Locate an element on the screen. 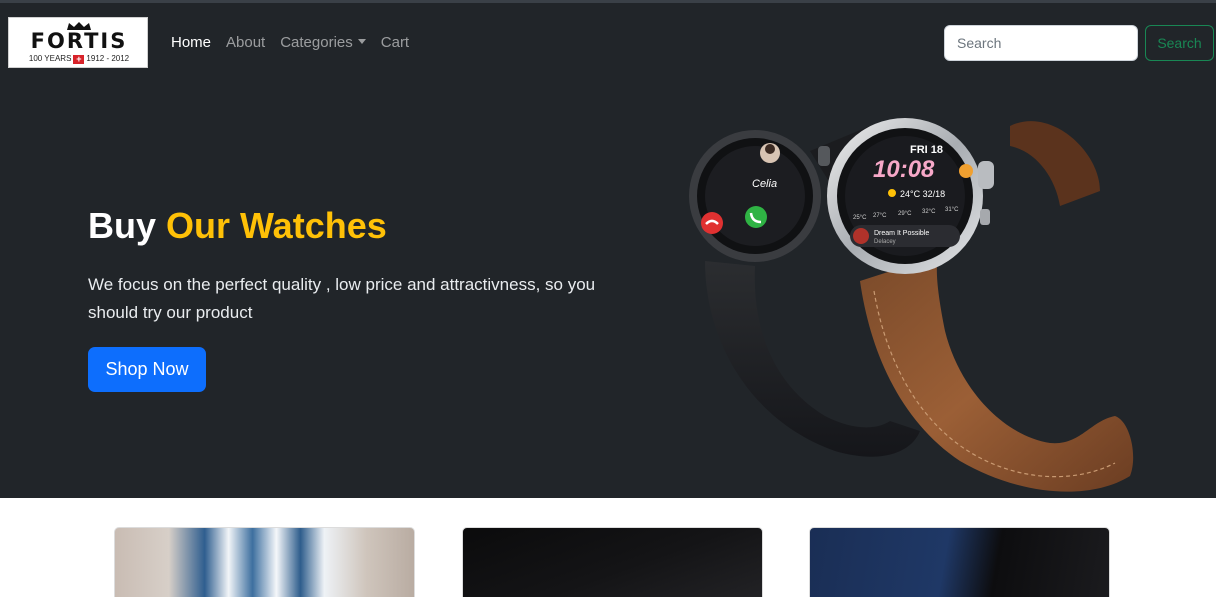  shop-now-button: Shop Now is located at coordinates (147, 369).